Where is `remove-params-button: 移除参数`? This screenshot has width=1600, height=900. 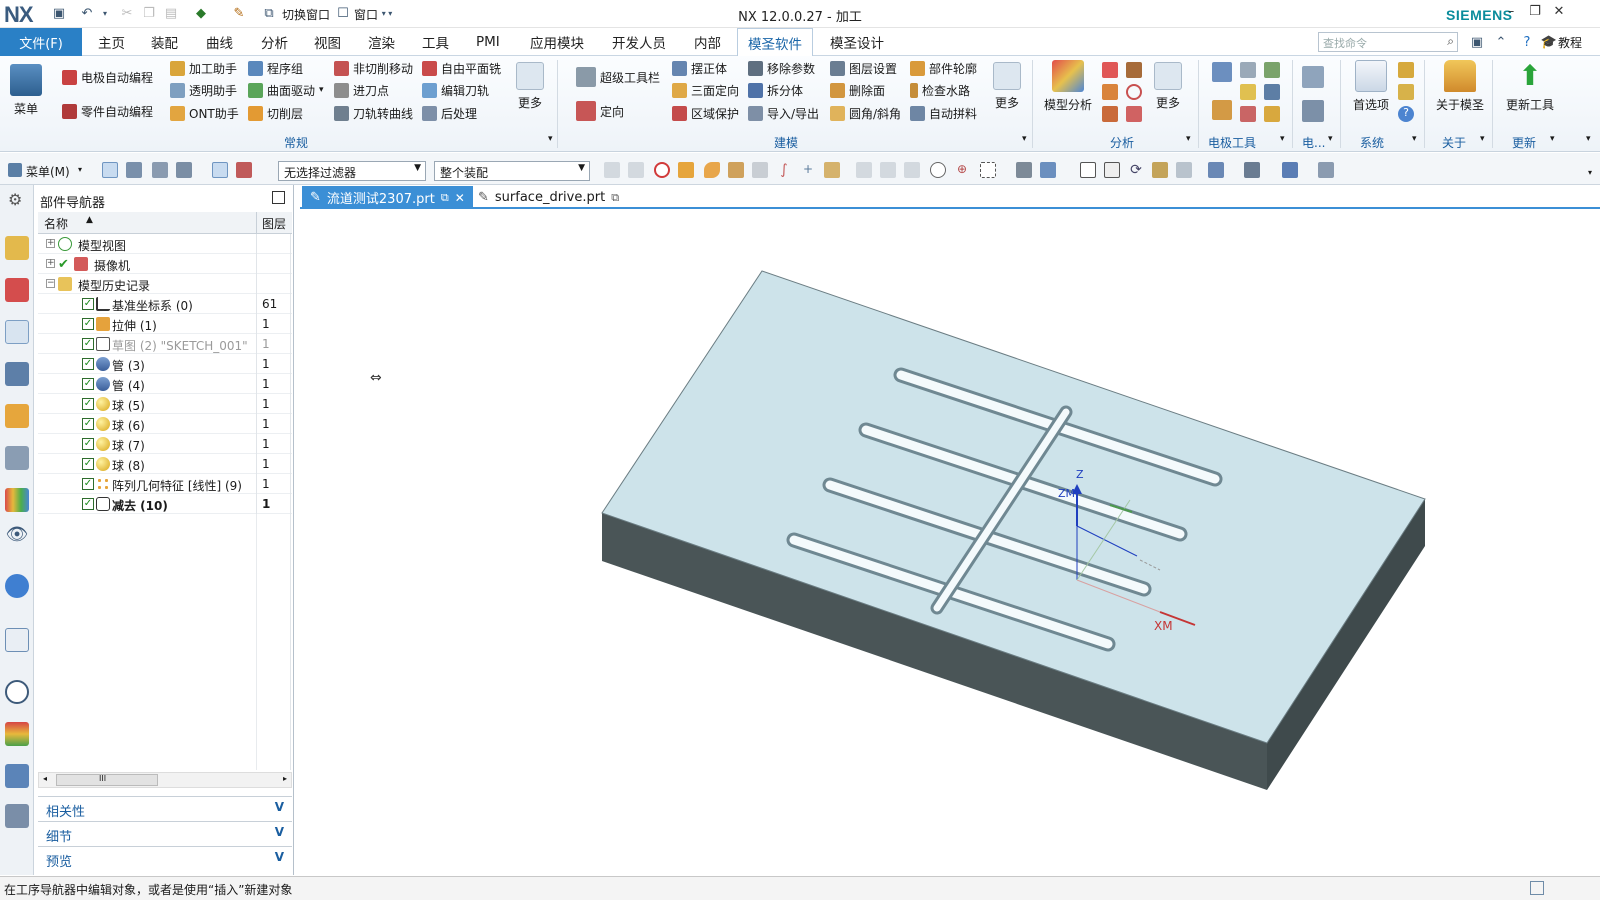 remove-params-button: 移除参数 is located at coordinates (781, 68).